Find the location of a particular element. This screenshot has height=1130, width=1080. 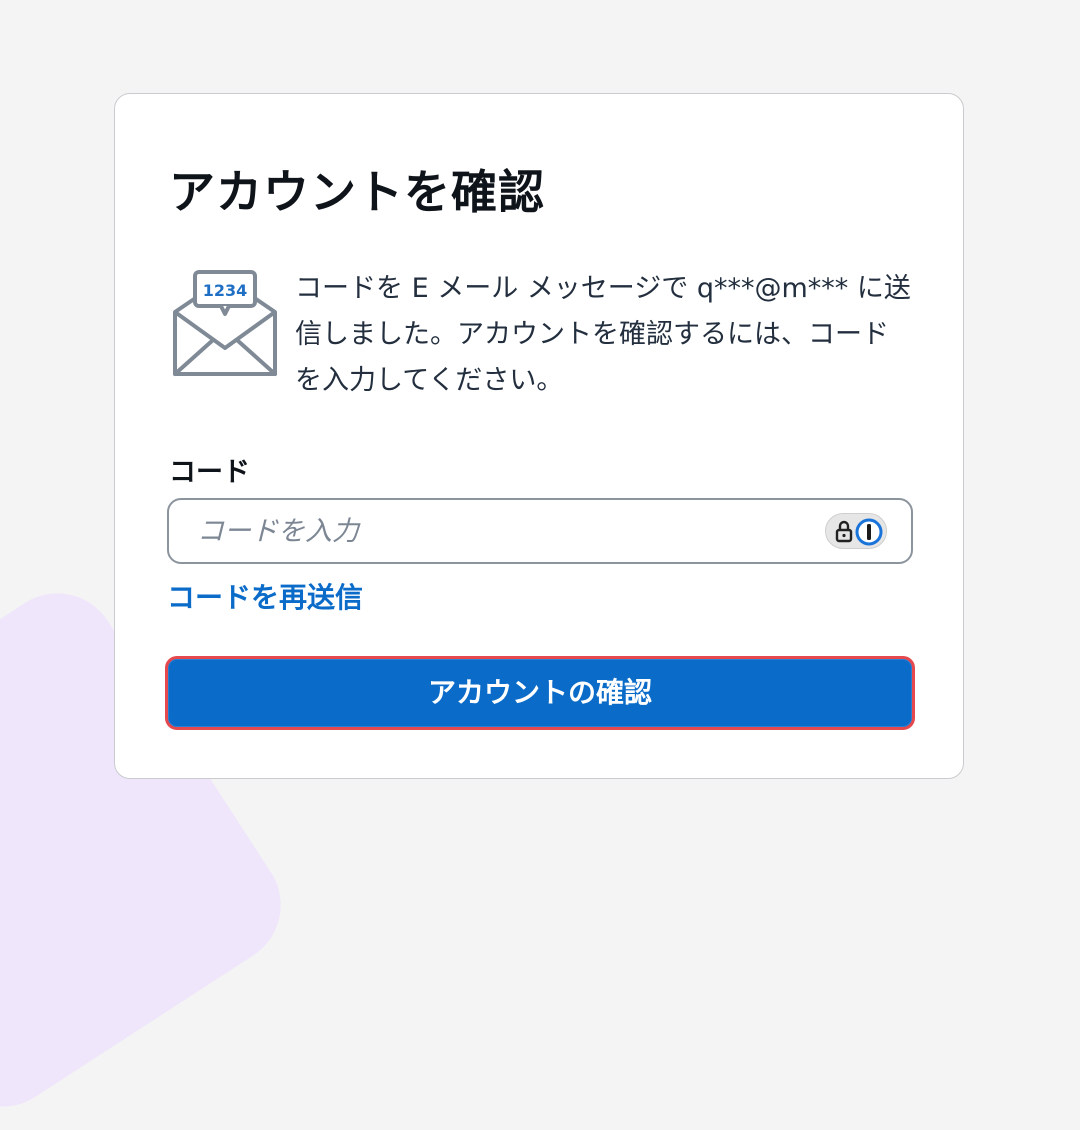

confirm-account-button: アカウントの確認 is located at coordinates (540, 693).